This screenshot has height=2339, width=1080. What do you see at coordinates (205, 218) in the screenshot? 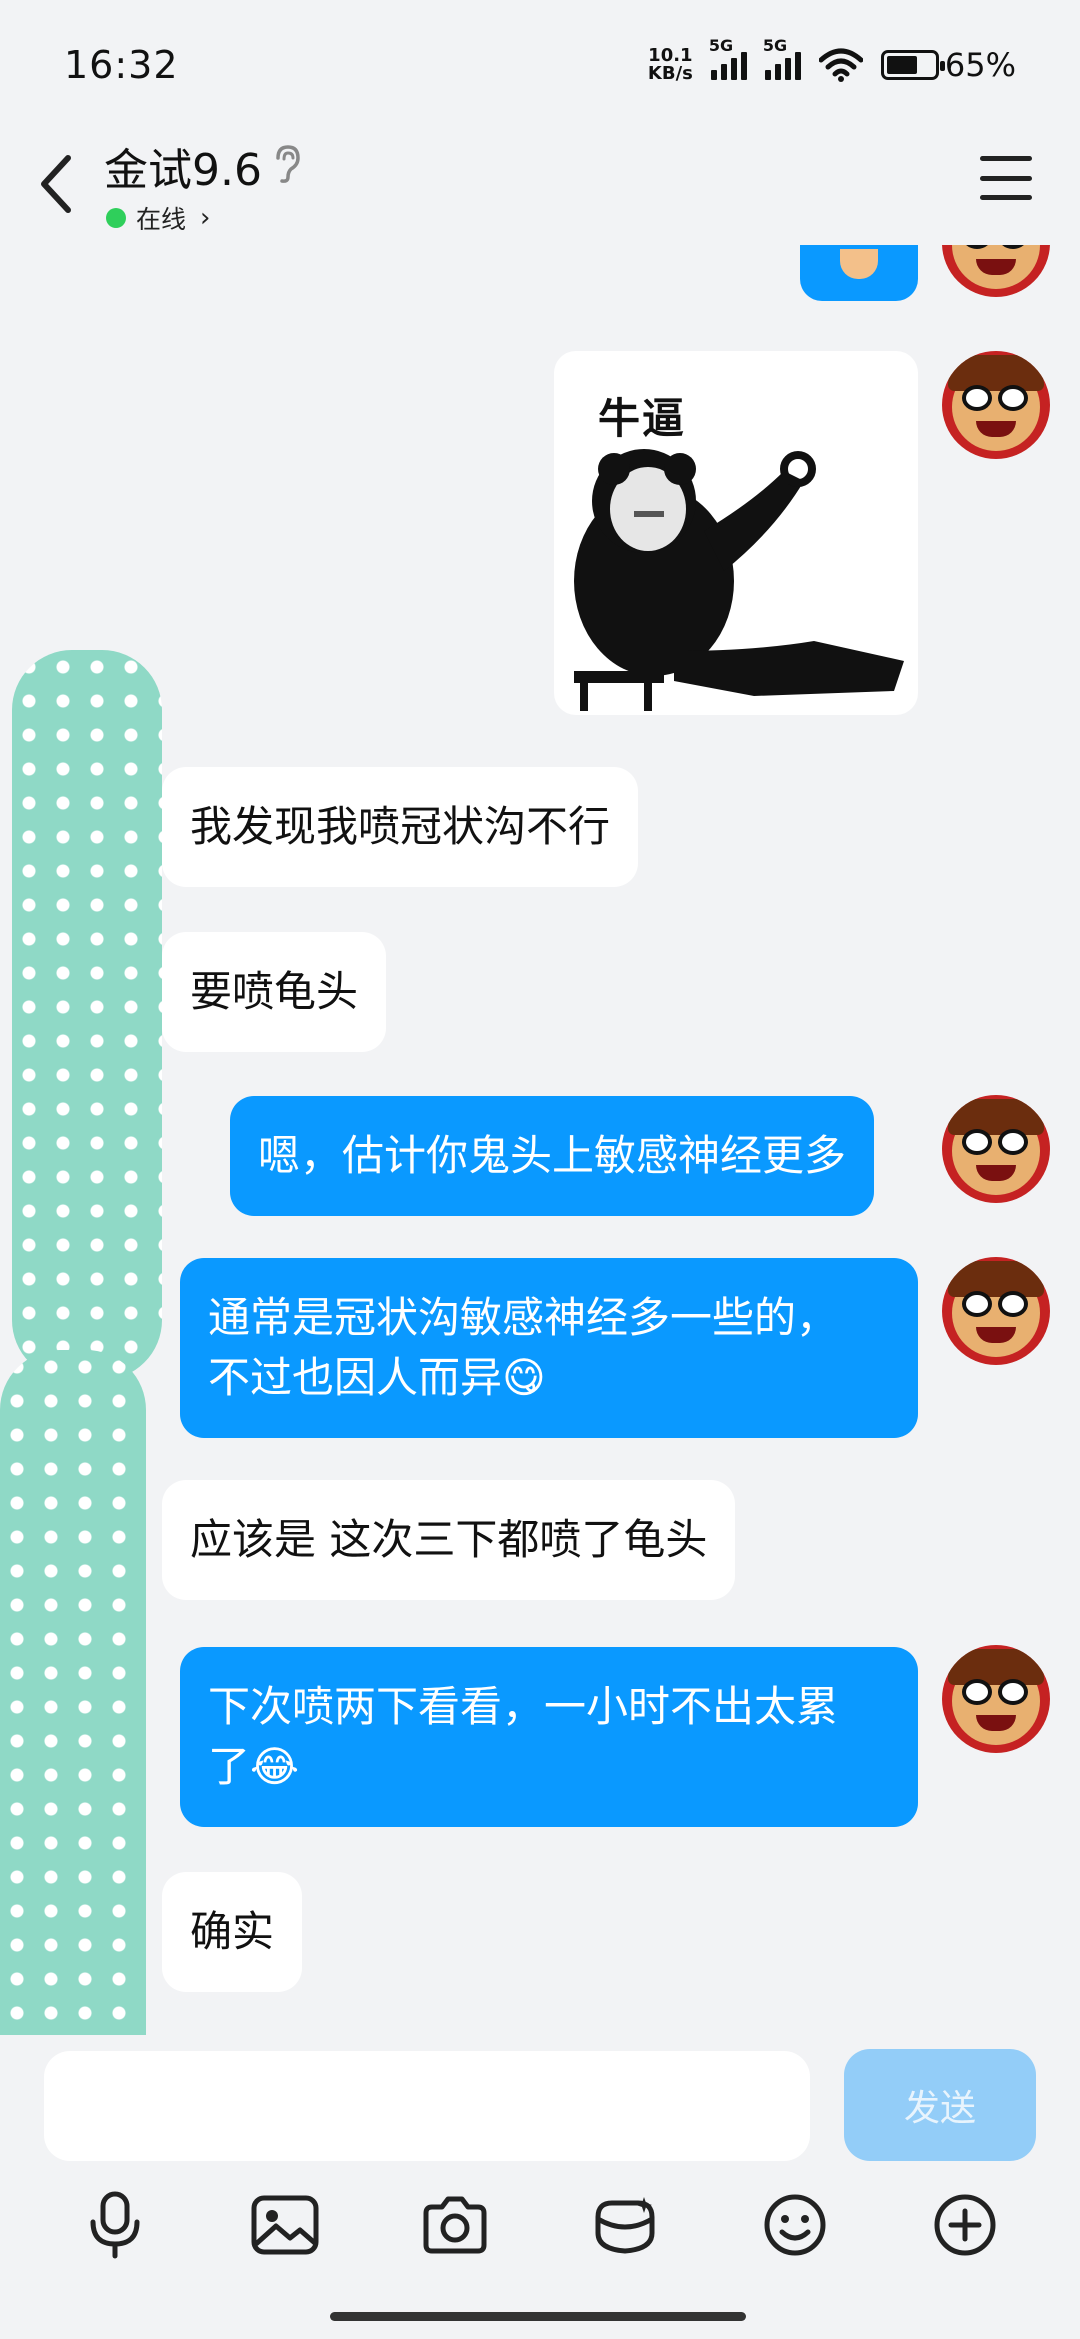
I see `chevron-right-icon: ›` at bounding box center [205, 218].